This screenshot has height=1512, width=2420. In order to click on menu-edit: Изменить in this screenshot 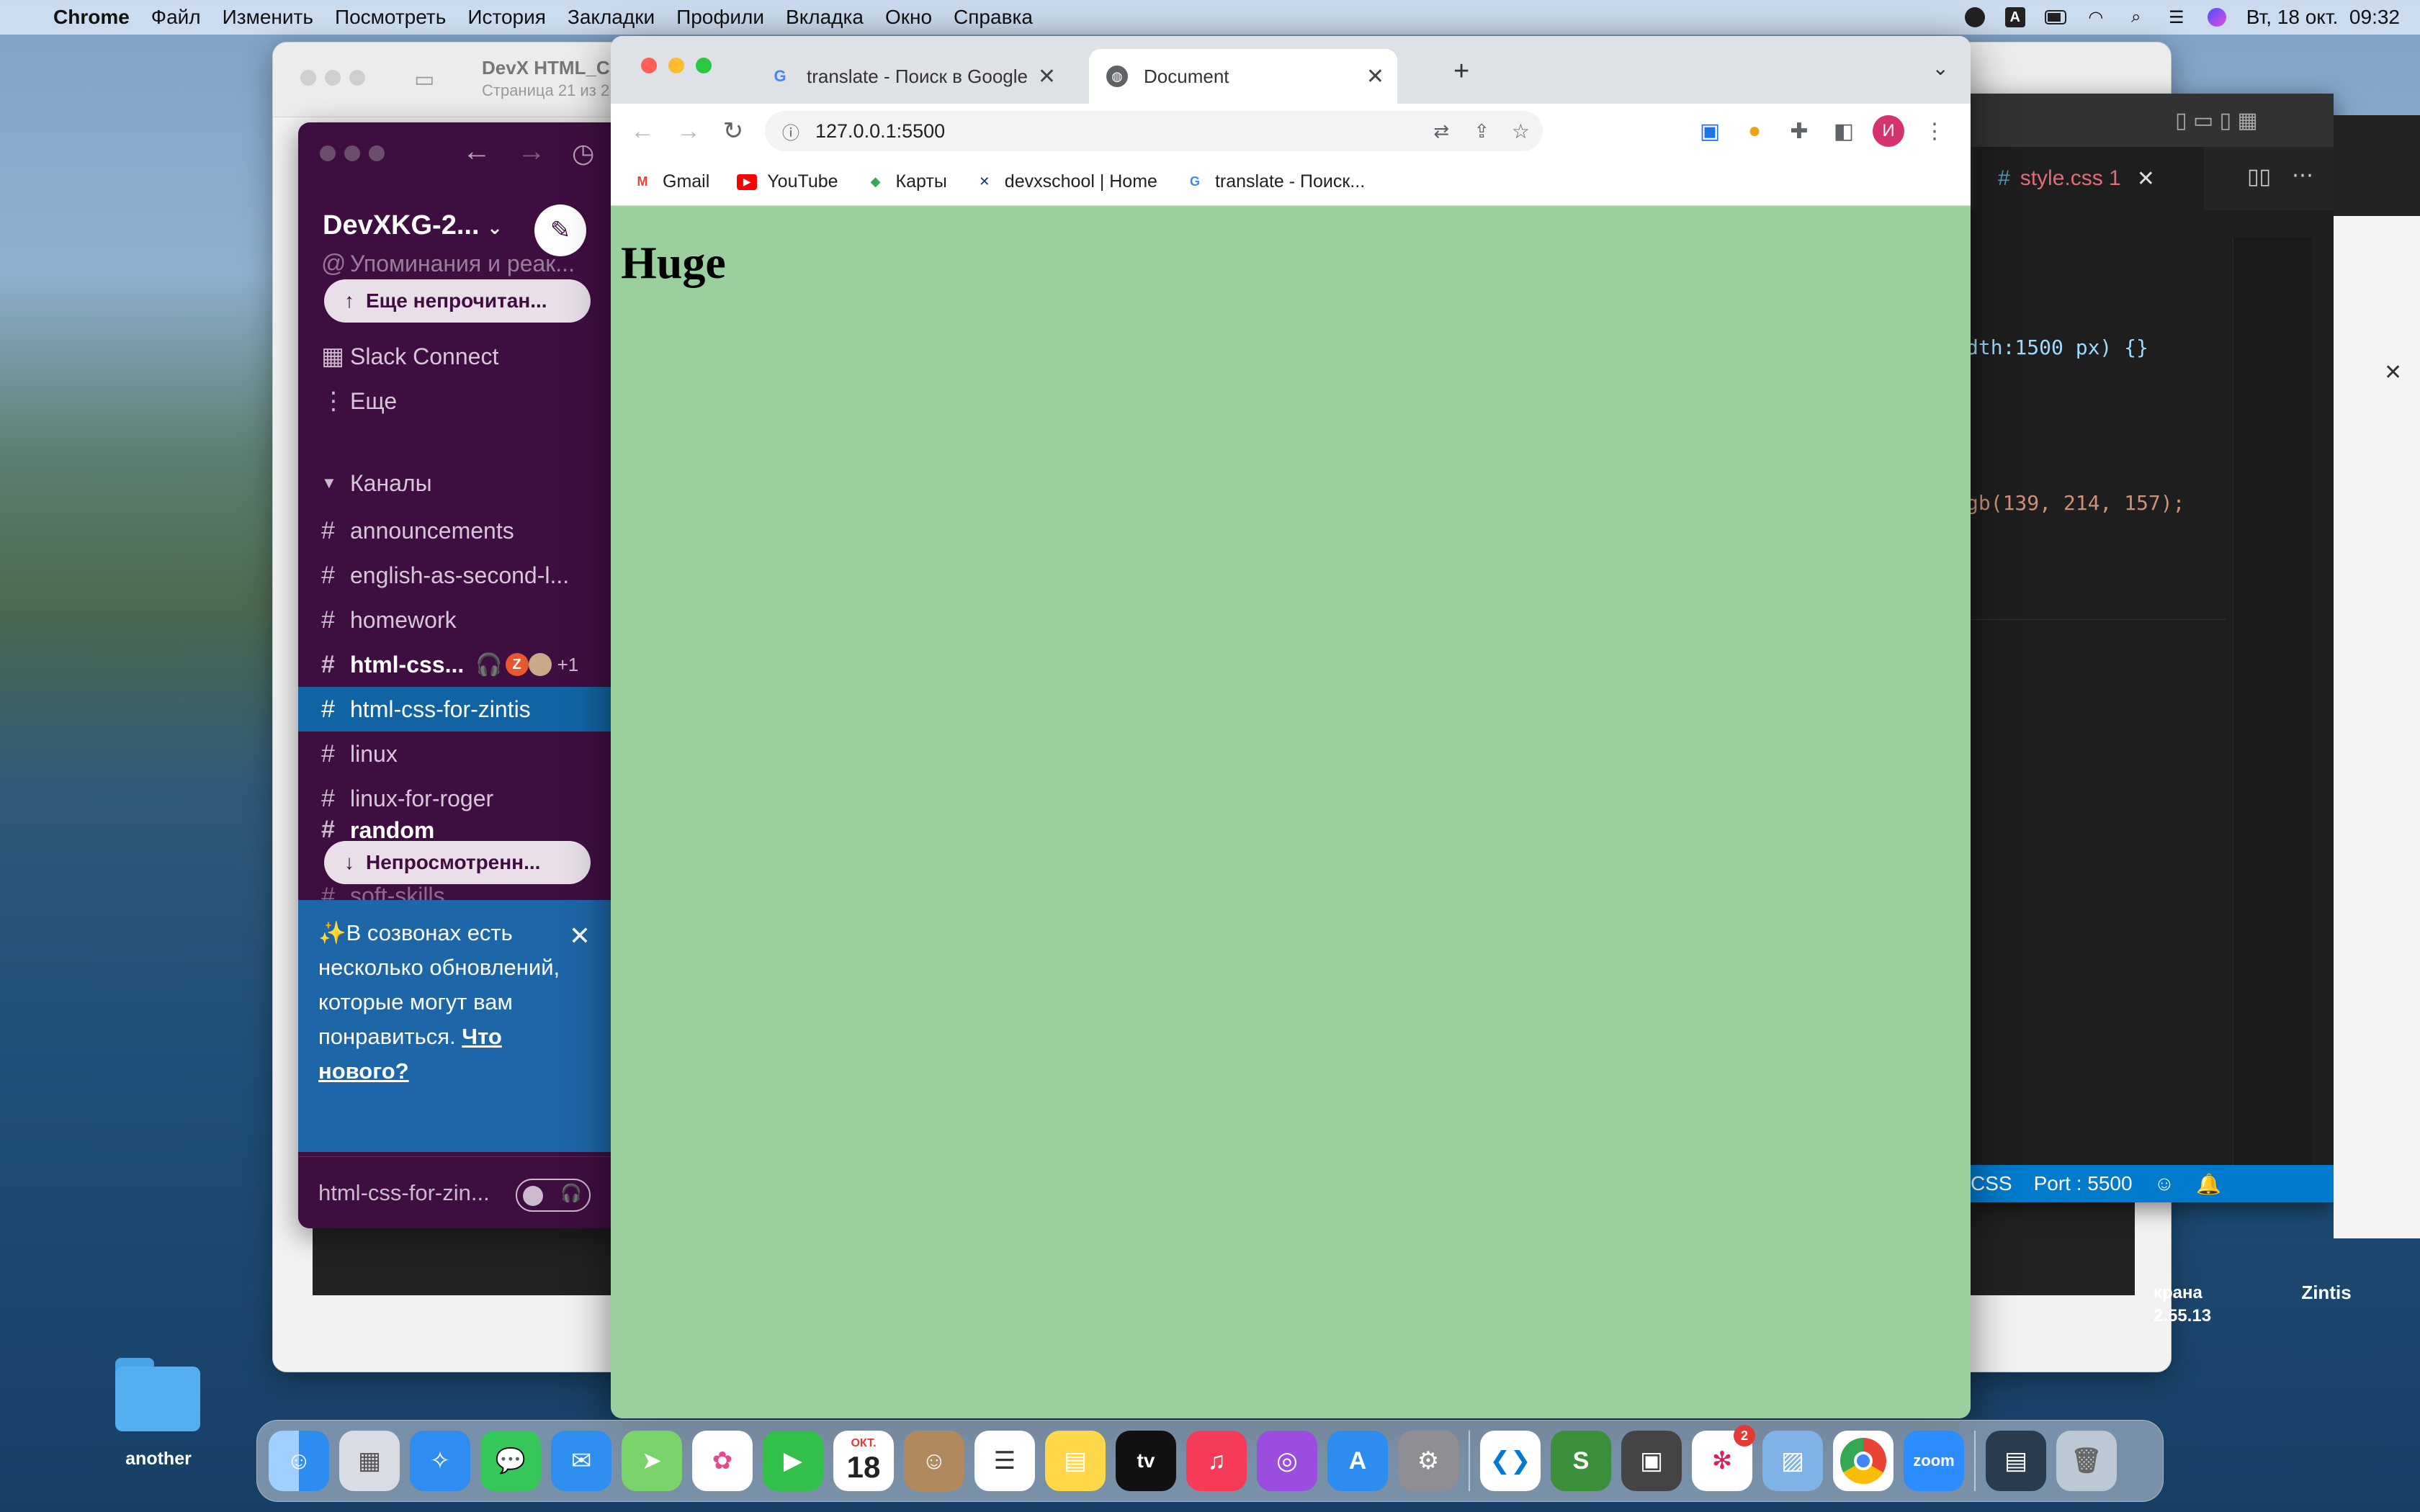, I will do `click(268, 17)`.